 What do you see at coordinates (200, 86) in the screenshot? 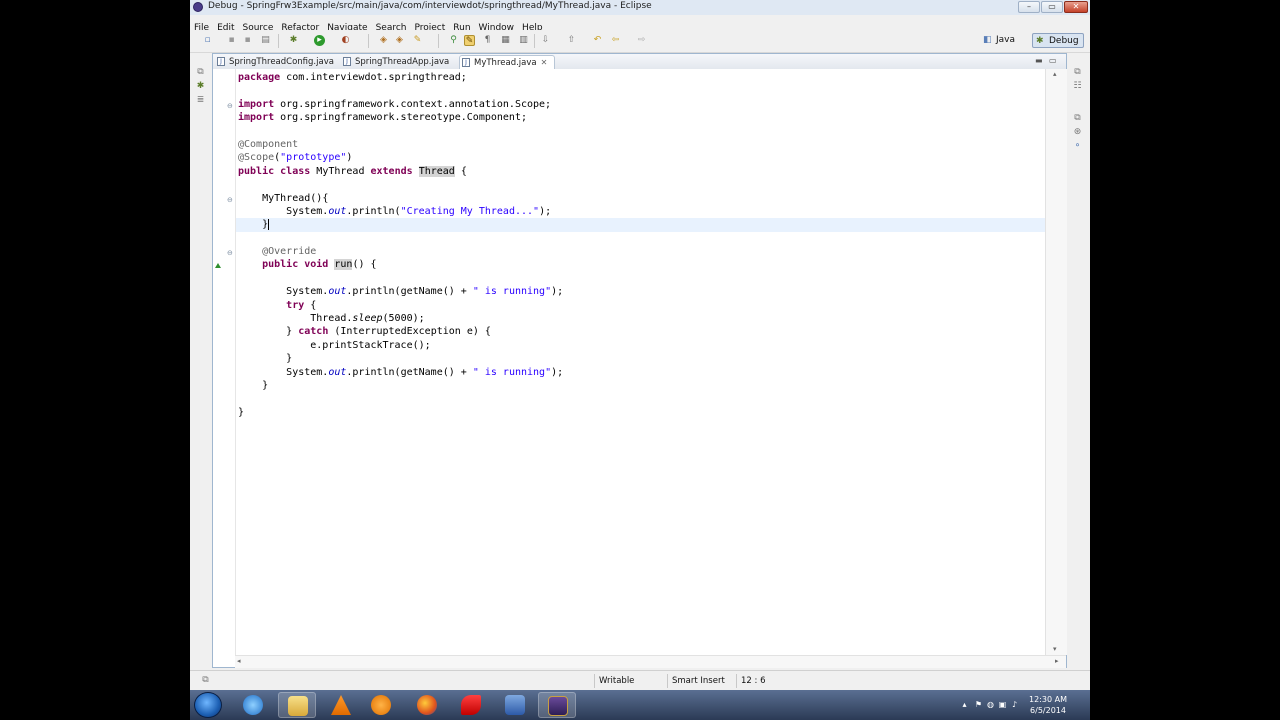
I see `debug-view-icon: ✱` at bounding box center [200, 86].